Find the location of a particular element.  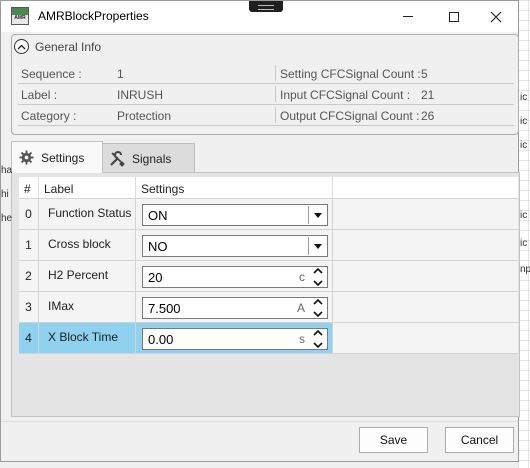

tab-settings: Settings is located at coordinates (57, 157).